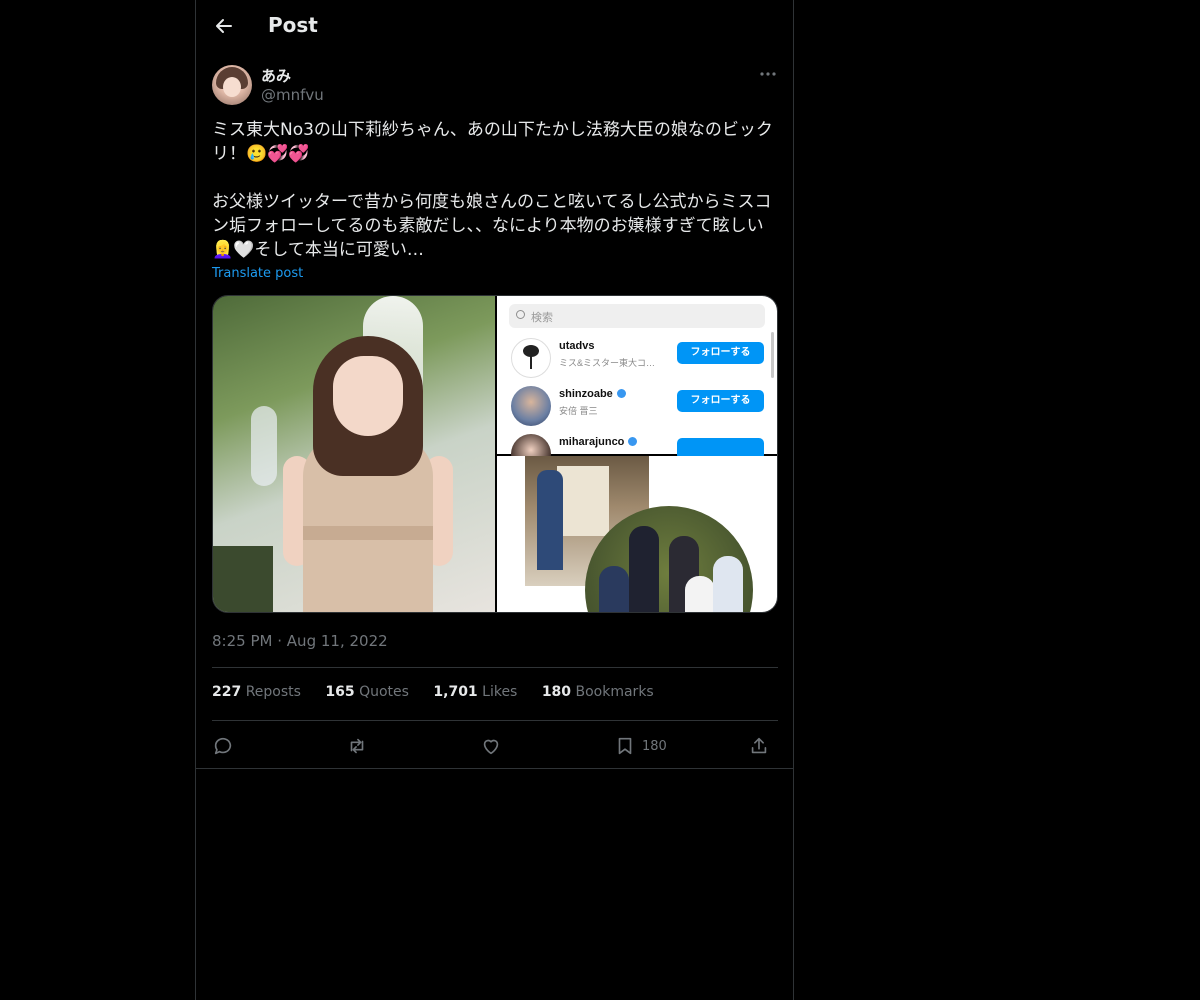 The height and width of the screenshot is (1000, 1200). What do you see at coordinates (354, 454) in the screenshot?
I see `media-photo-portrait` at bounding box center [354, 454].